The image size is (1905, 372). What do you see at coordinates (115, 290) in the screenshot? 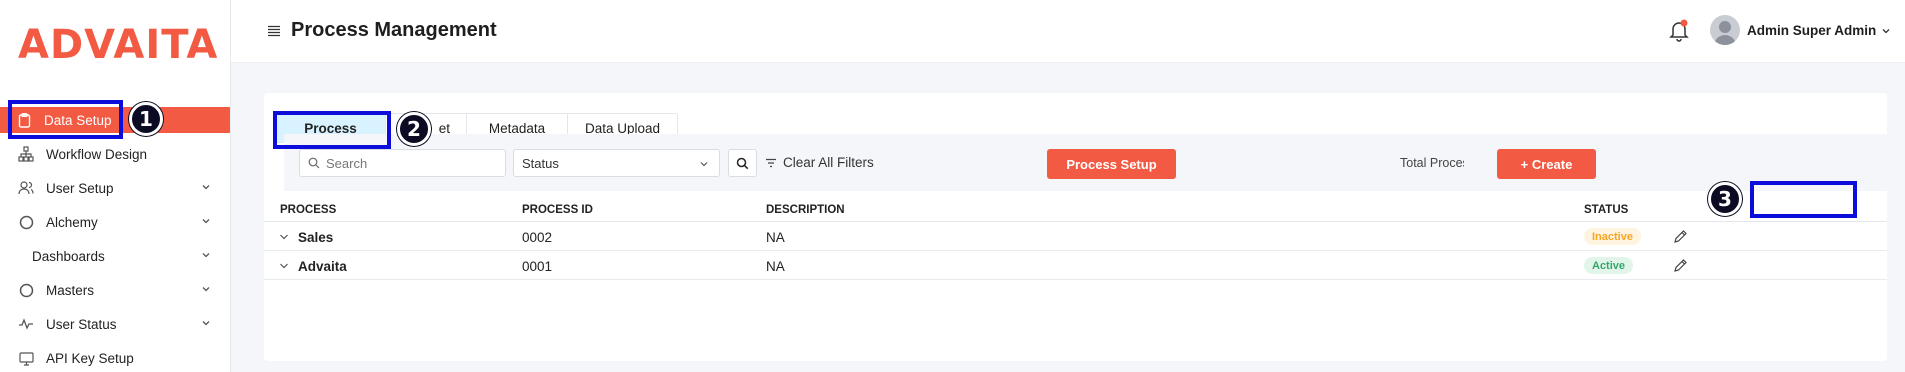
I see `sidebar-item-masters: Masters` at bounding box center [115, 290].